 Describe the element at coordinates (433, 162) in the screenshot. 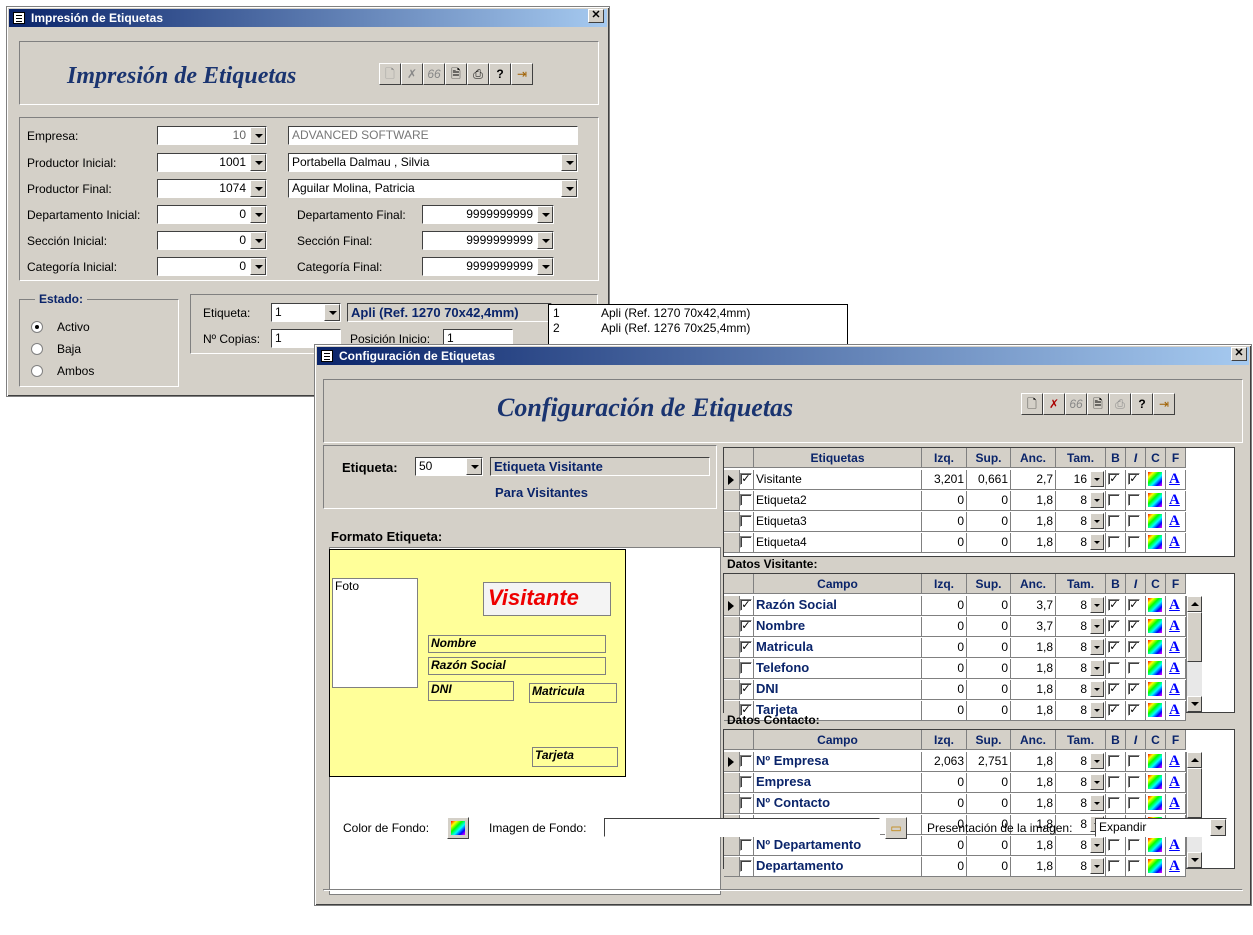

I see `productor-inicial-name: Portabella Dalmau , Silvia` at that location.